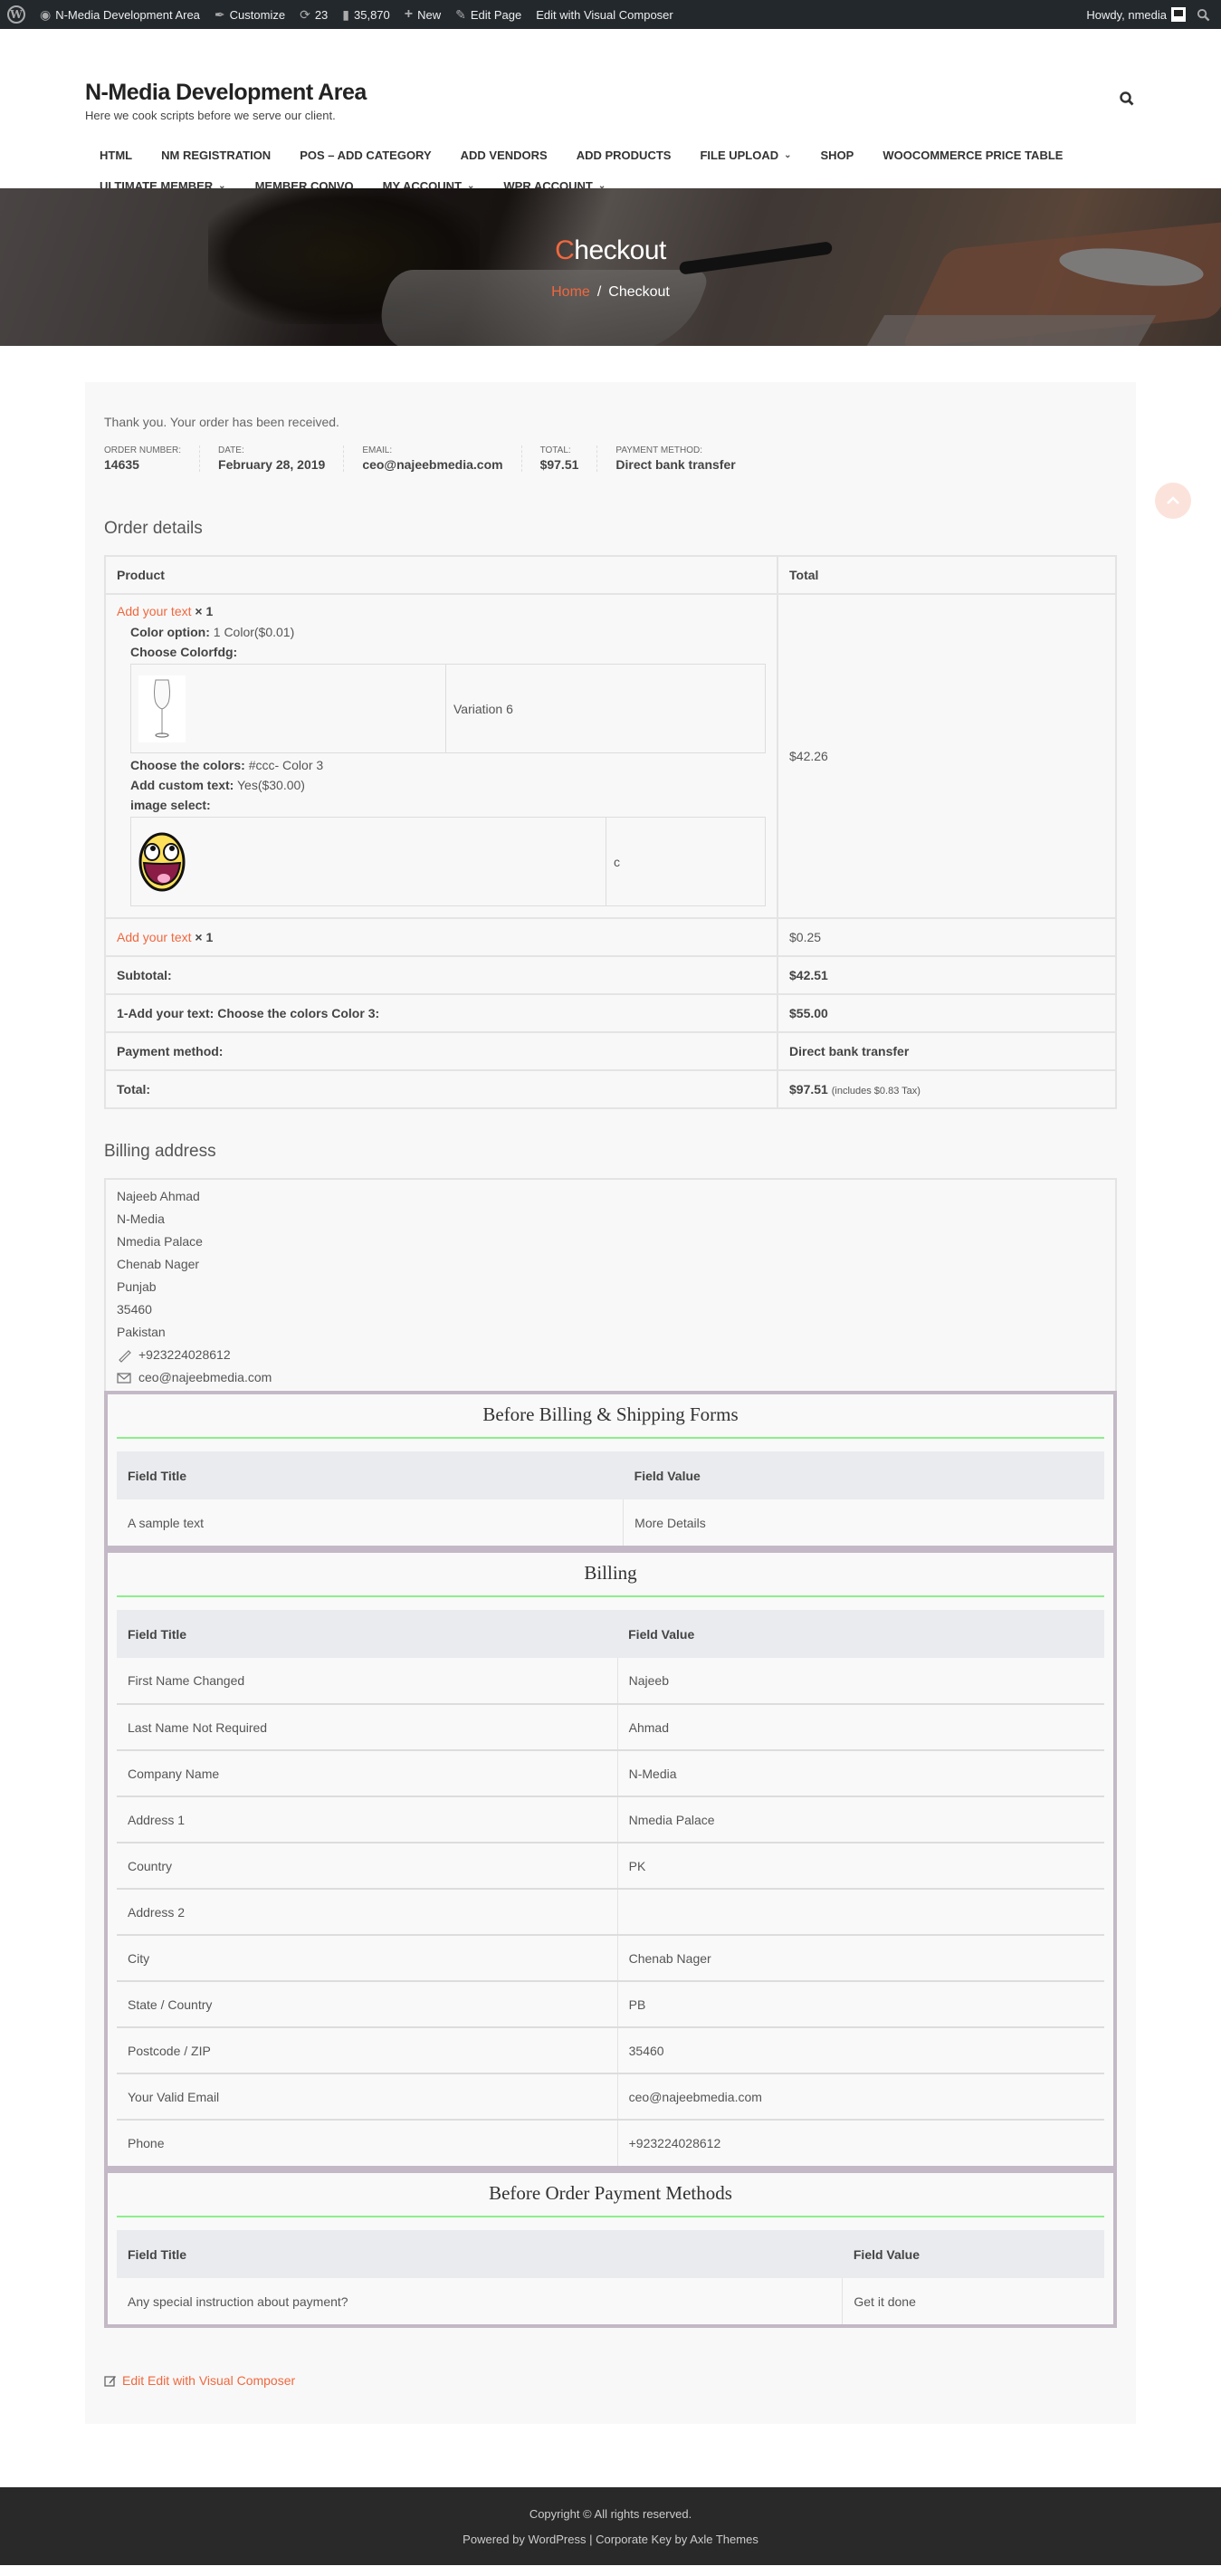 This screenshot has height=2576, width=1221. I want to click on order-date: DATE: February 28, 2019, so click(272, 458).